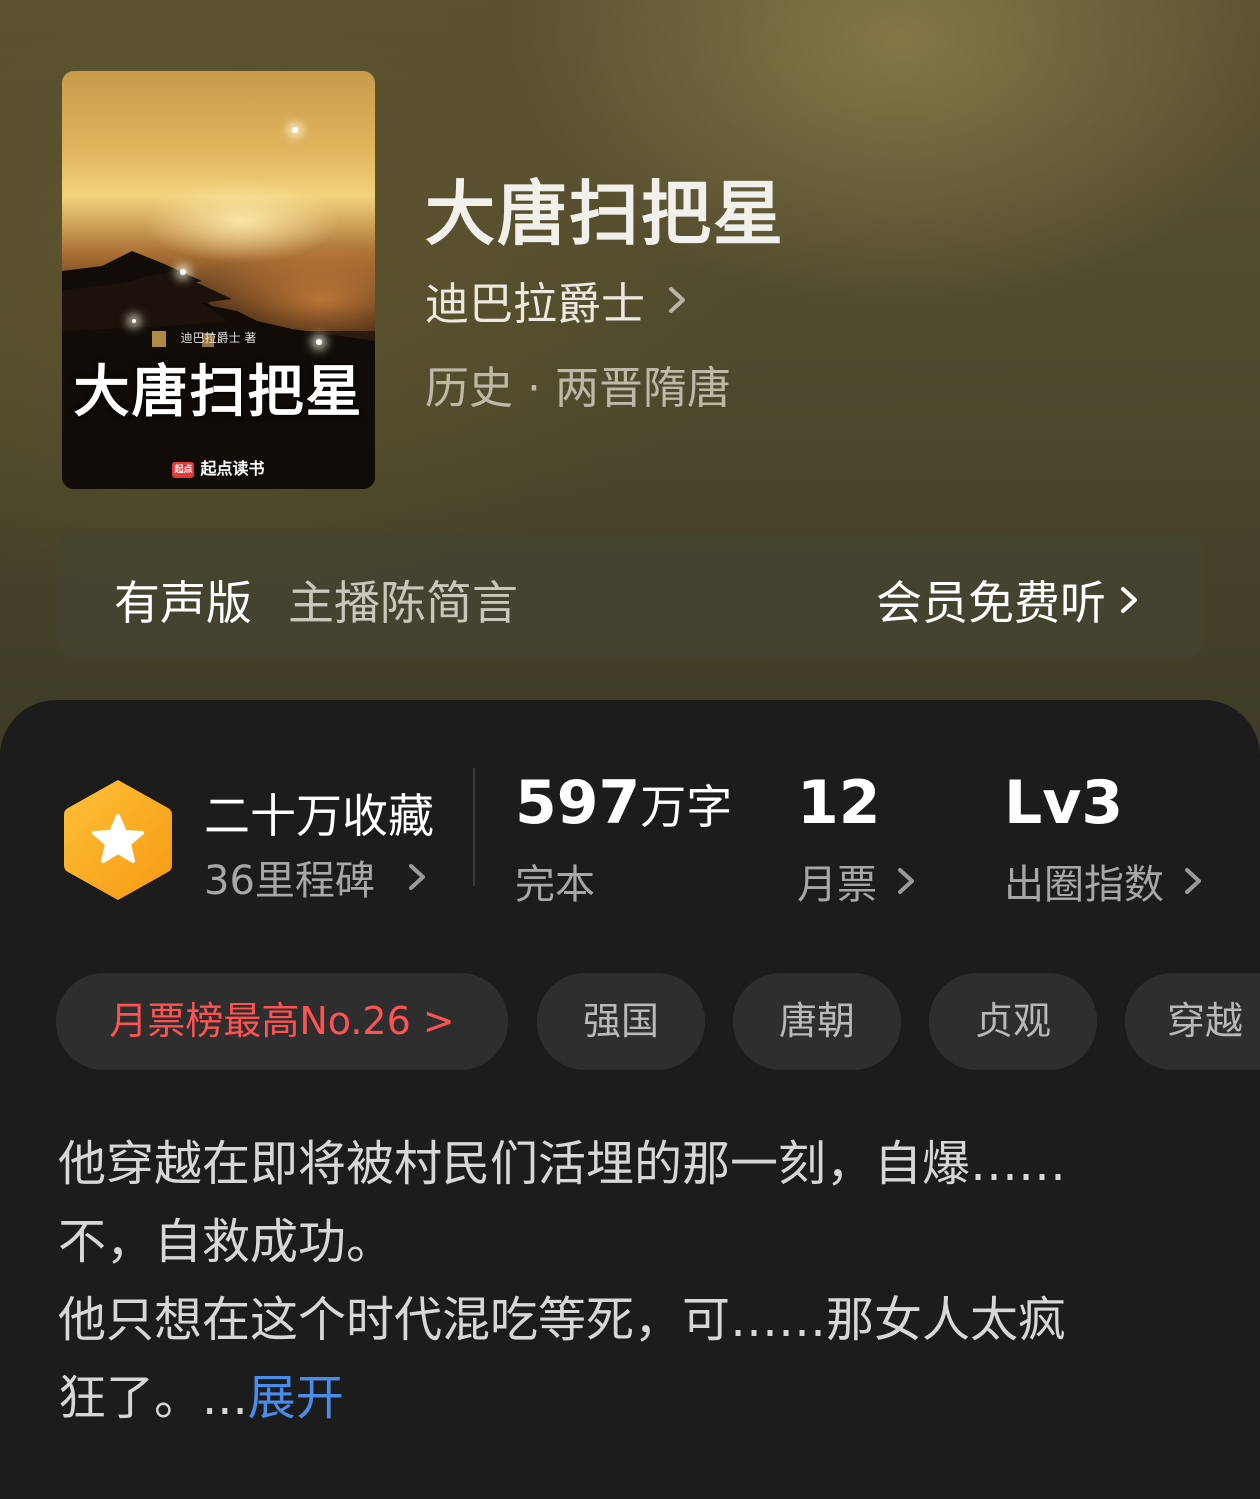 Image resolution: width=1260 pixels, height=1499 pixels. I want to click on member-free-listen-button: 会员免费听, so click(1010, 600).